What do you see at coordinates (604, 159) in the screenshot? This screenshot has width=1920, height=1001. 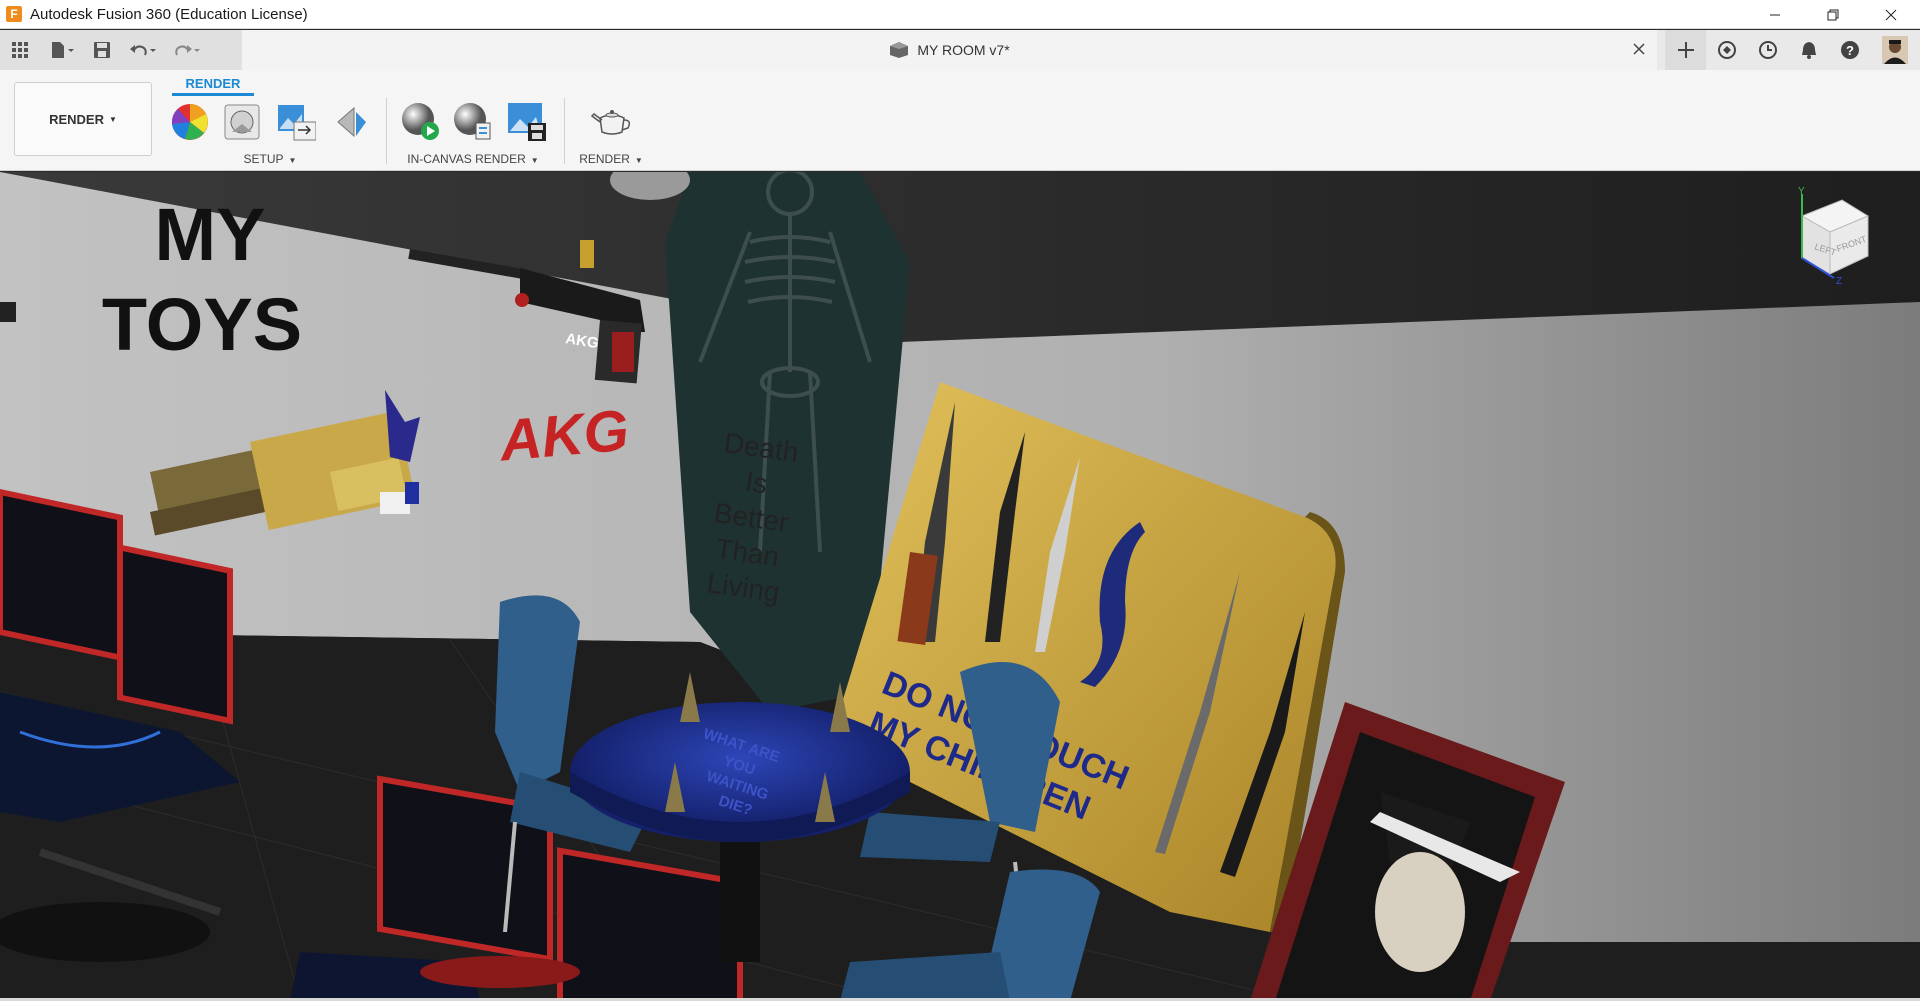 I see `render-label: RENDER` at bounding box center [604, 159].